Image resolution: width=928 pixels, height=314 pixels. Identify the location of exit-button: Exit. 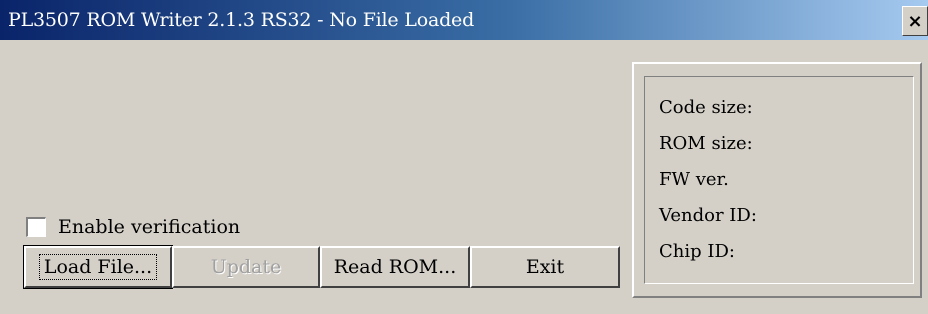
(545, 267).